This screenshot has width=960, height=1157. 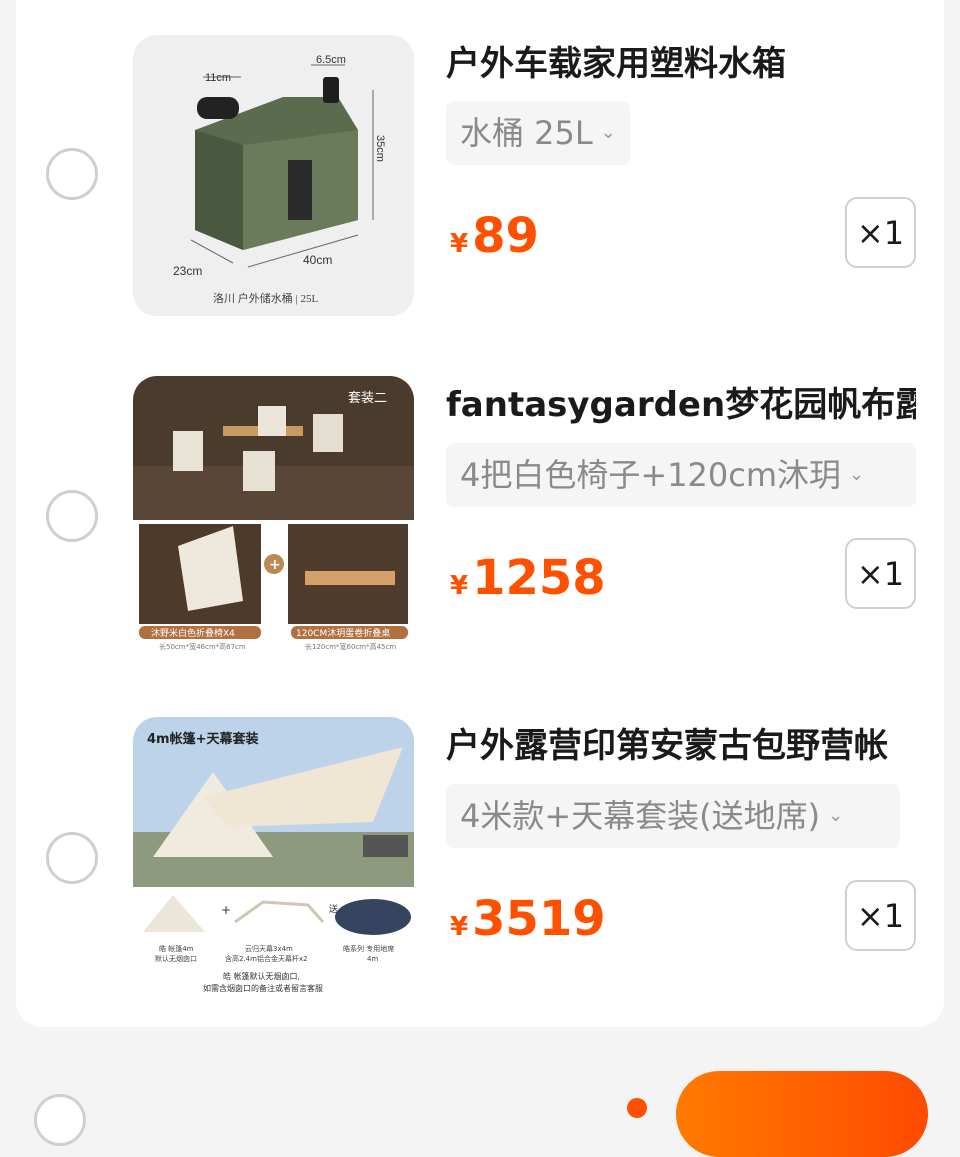 What do you see at coordinates (539, 578) in the screenshot?
I see `price-value: 1258` at bounding box center [539, 578].